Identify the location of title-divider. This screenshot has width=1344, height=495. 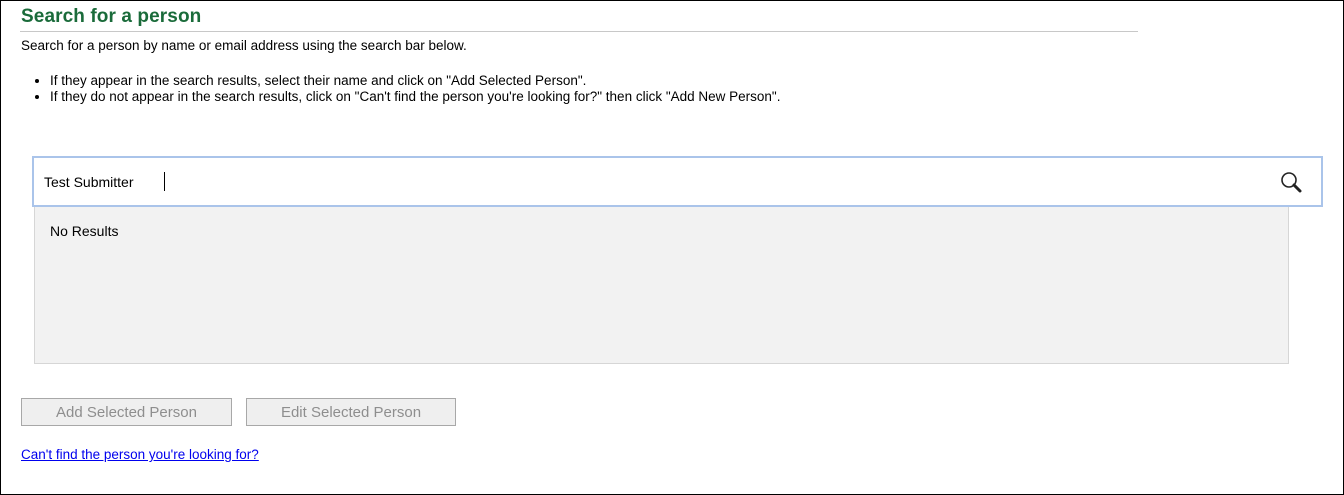
(579, 31).